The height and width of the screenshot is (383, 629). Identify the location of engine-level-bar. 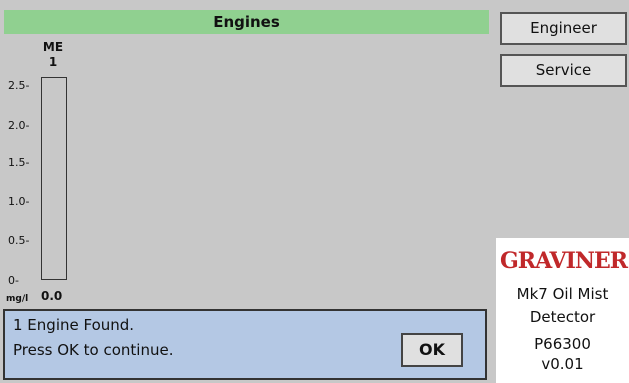
(54, 178).